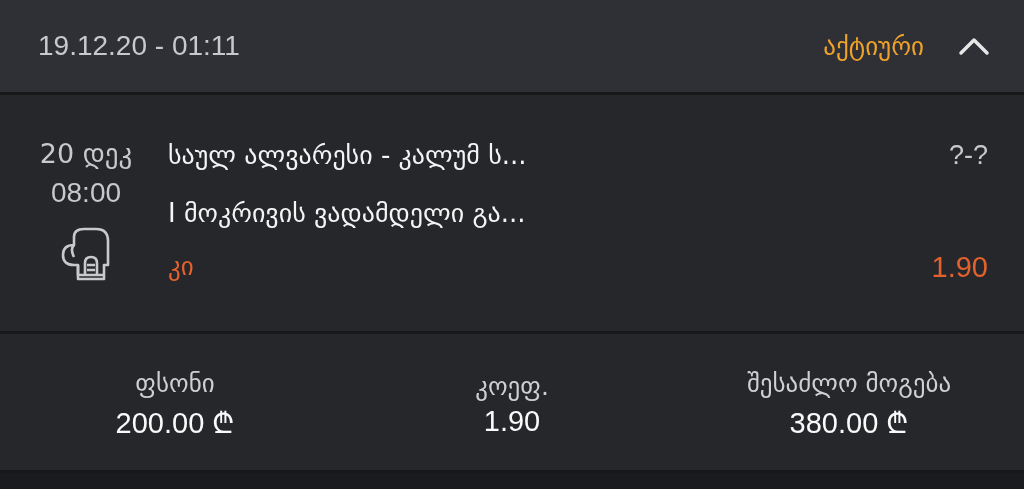 The image size is (1024, 489). I want to click on event-time: 08:00, so click(86, 193).